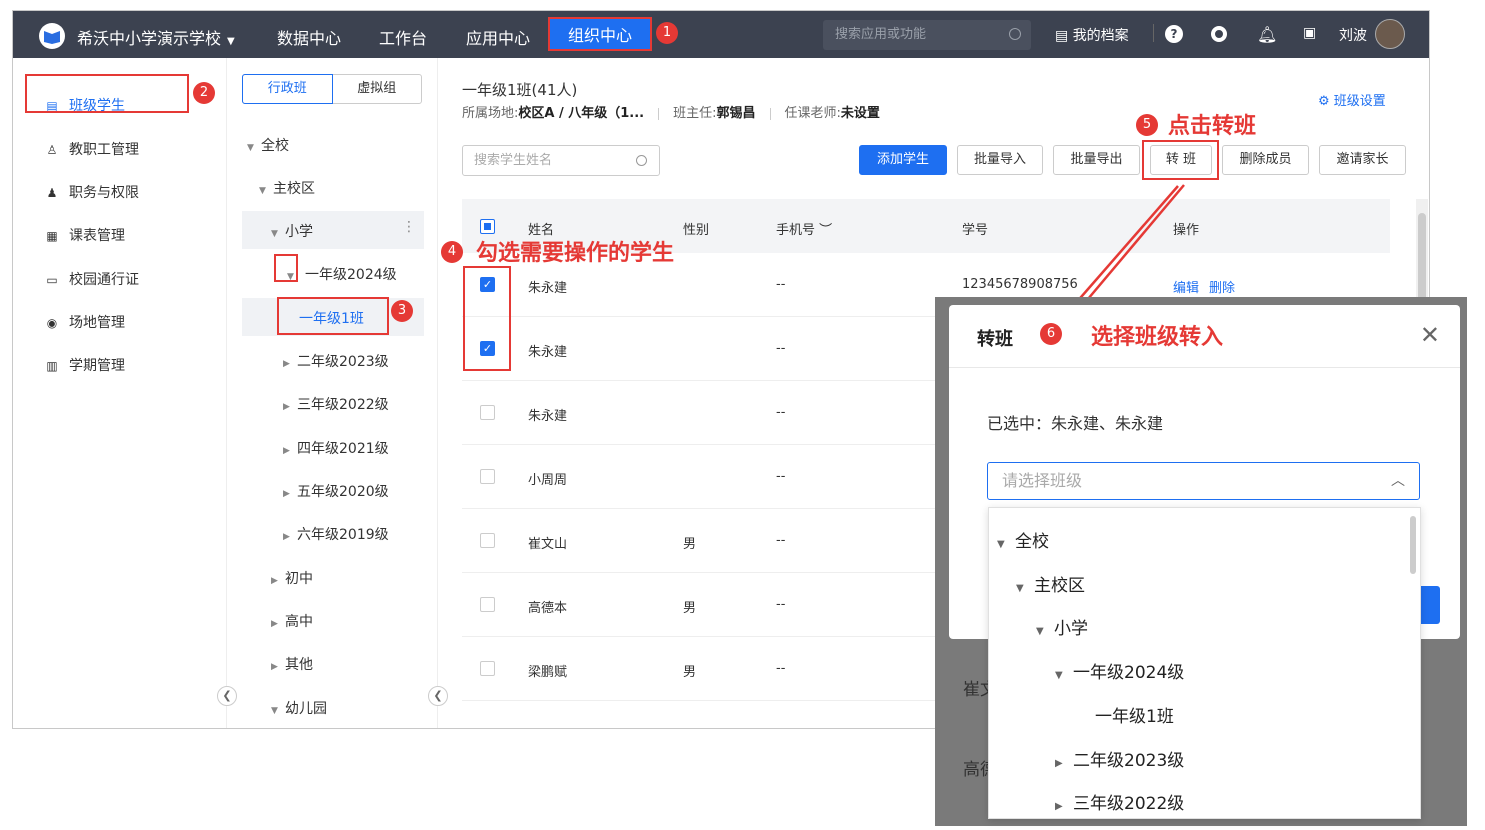  Describe the element at coordinates (696, 228) in the screenshot. I see `column-gender: 性别` at that location.